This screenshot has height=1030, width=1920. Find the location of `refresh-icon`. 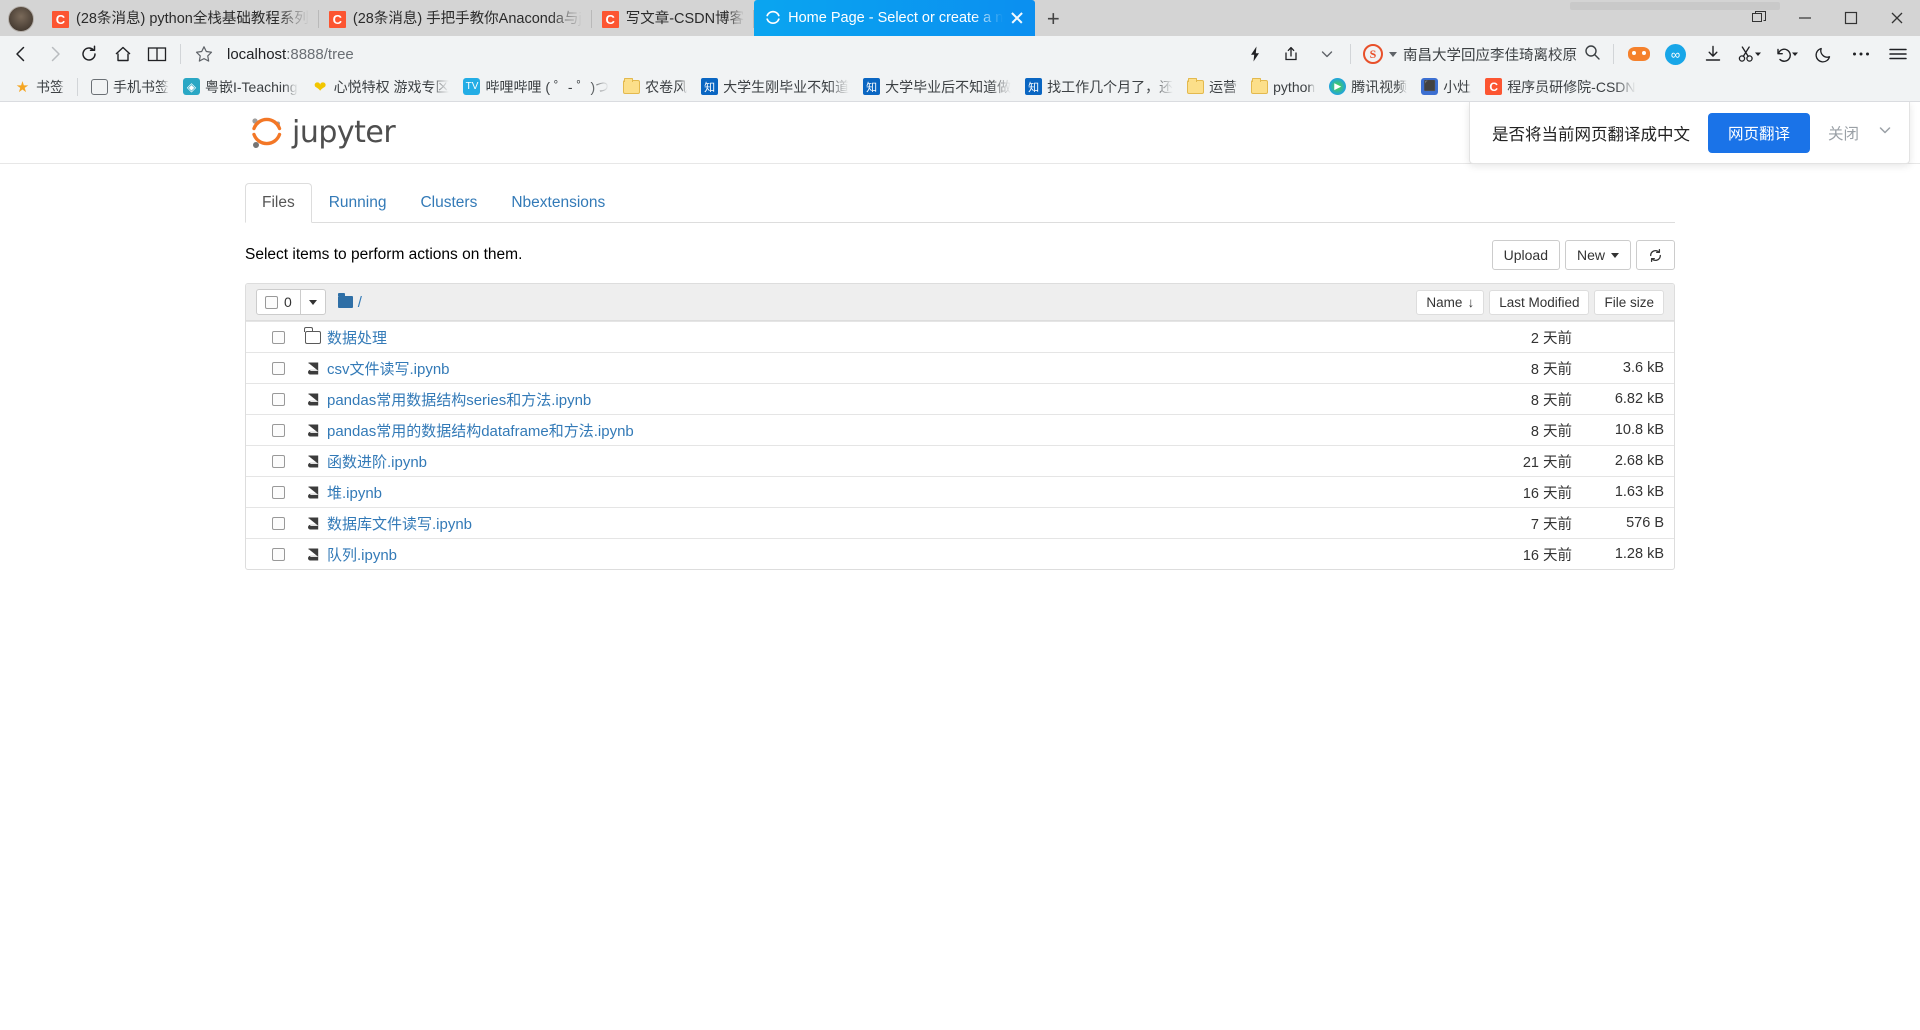

refresh-icon is located at coordinates (1655, 255).